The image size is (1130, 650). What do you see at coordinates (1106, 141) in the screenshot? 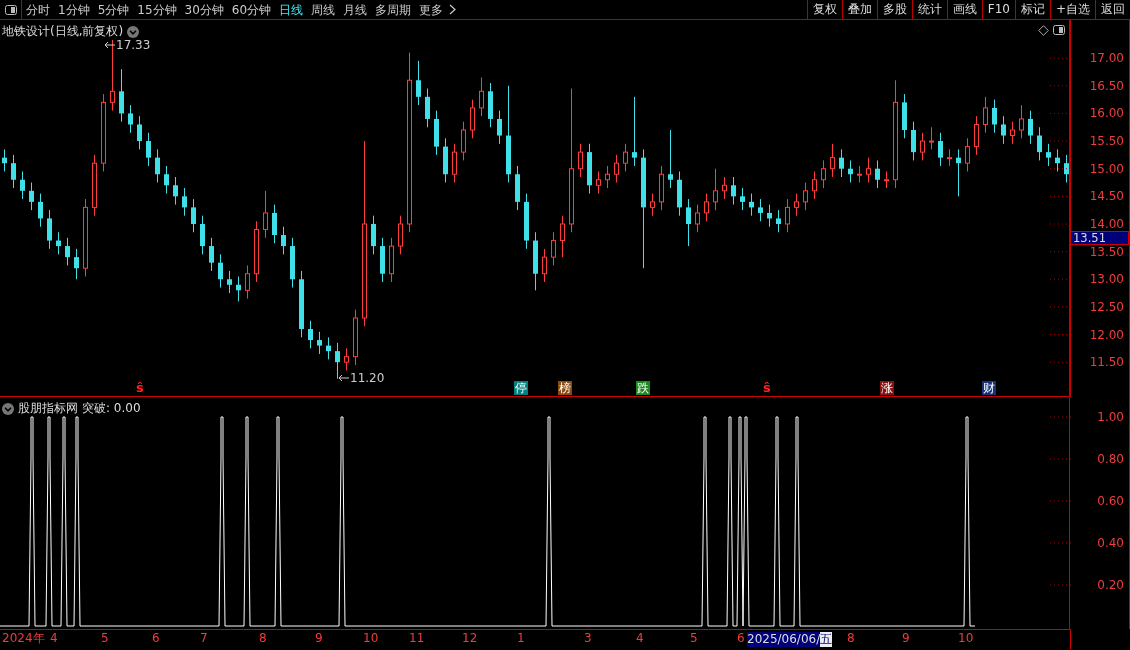
I see `axis-label: 15.50` at bounding box center [1106, 141].